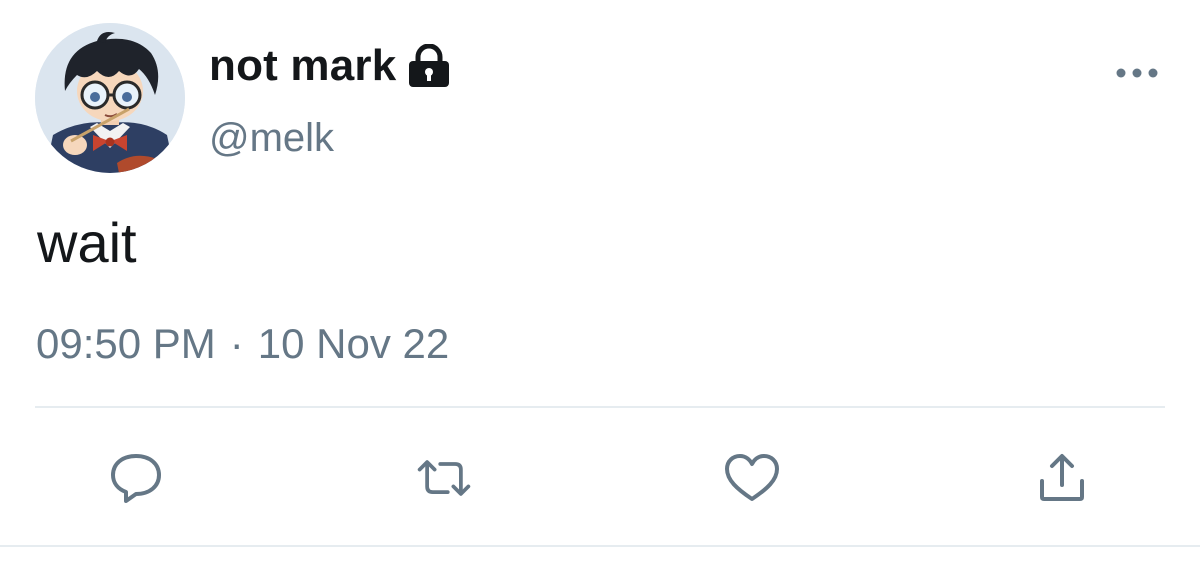 Image resolution: width=1200 pixels, height=565 pixels. I want to click on tweet-text: wait, so click(87, 242).